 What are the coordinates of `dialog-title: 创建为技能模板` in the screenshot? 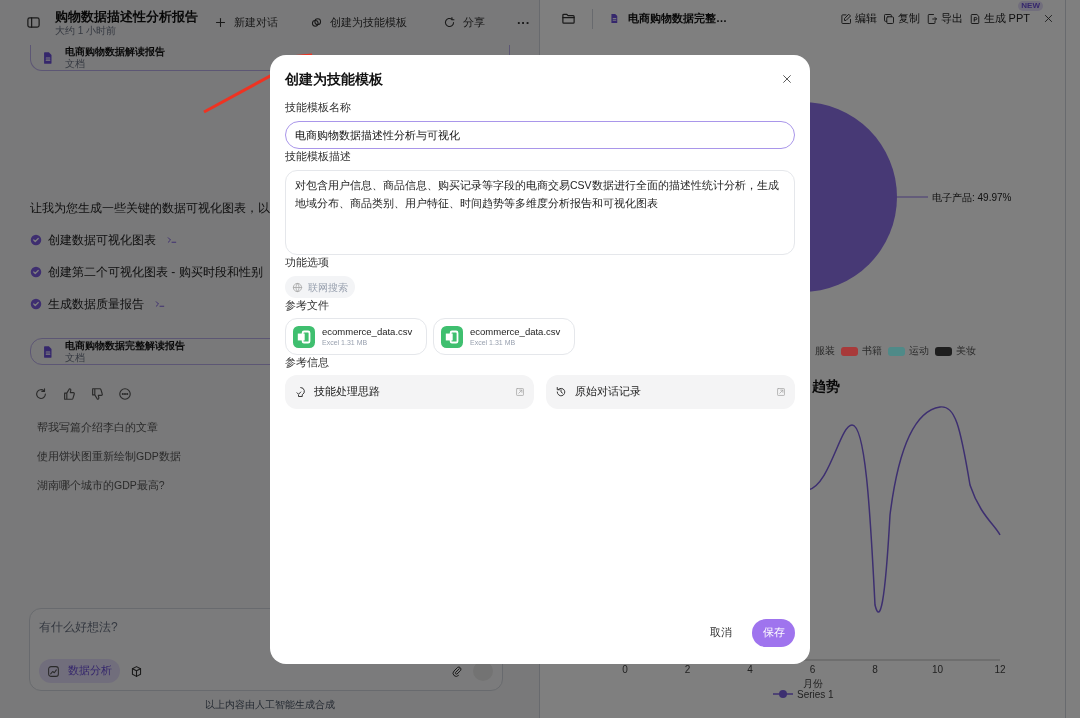 It's located at (334, 79).